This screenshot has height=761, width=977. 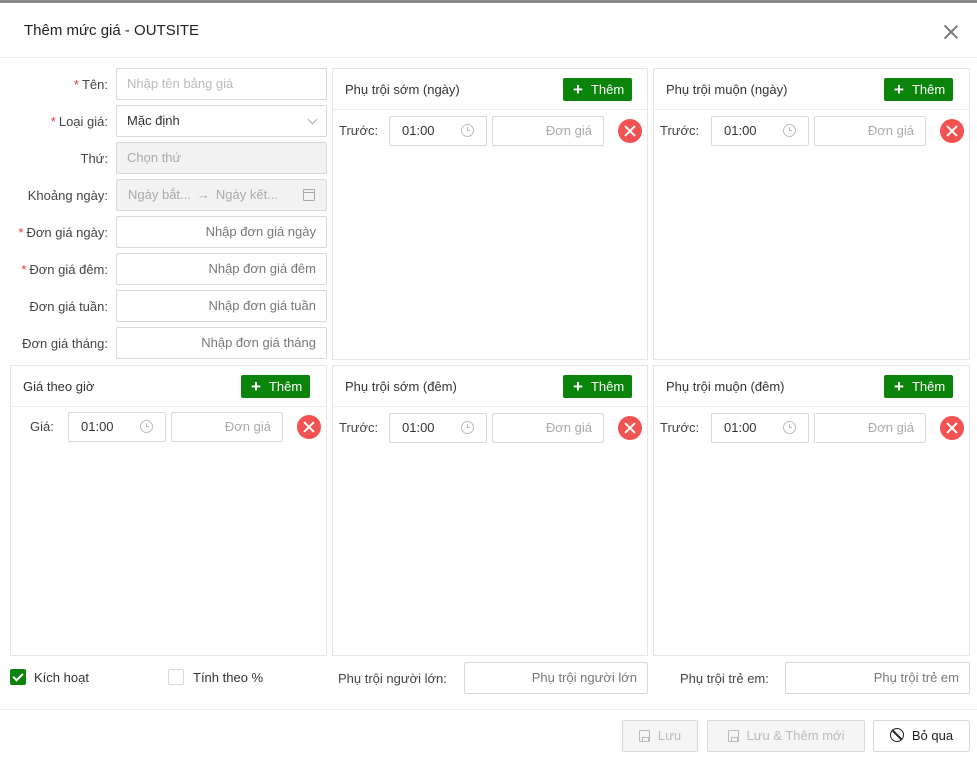 What do you see at coordinates (65, 343) in the screenshot?
I see `month-price-label: Đơn giá tháng:` at bounding box center [65, 343].